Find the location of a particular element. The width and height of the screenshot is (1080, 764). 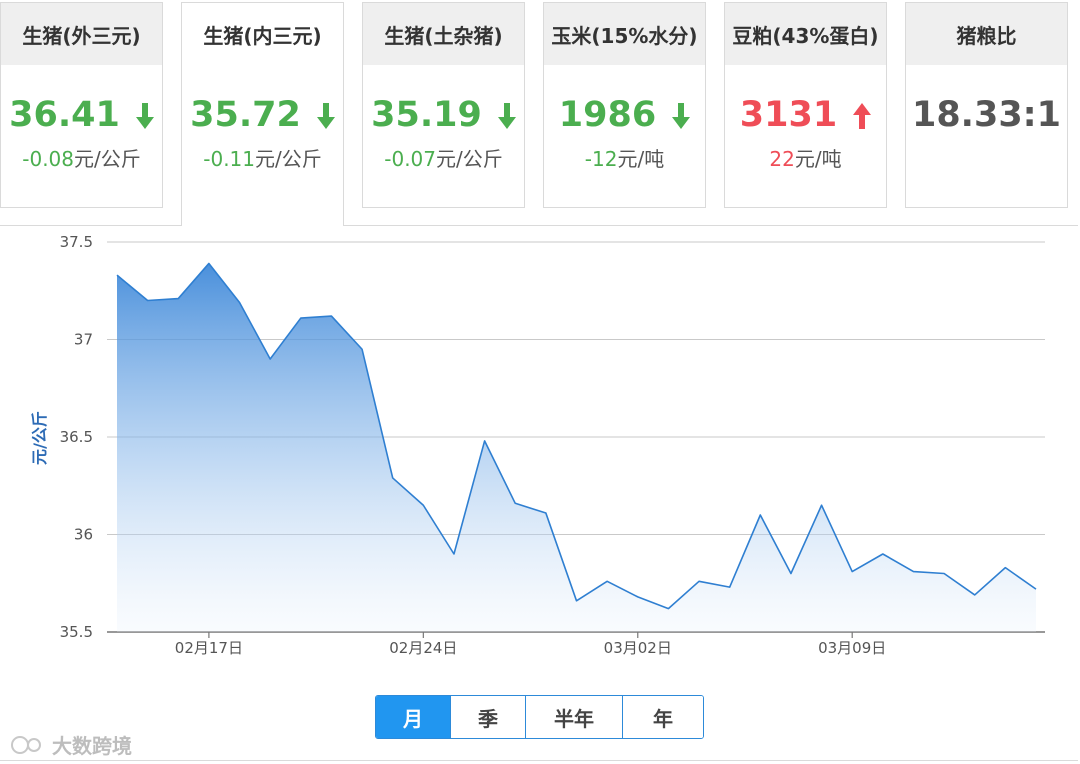

range-button-4: 年 is located at coordinates (662, 717).